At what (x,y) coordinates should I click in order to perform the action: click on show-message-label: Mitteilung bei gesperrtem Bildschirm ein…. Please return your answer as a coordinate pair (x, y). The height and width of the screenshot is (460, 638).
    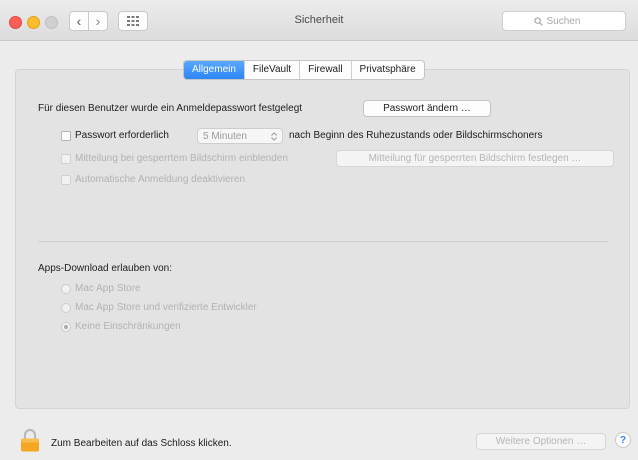
    Looking at the image, I should click on (181, 158).